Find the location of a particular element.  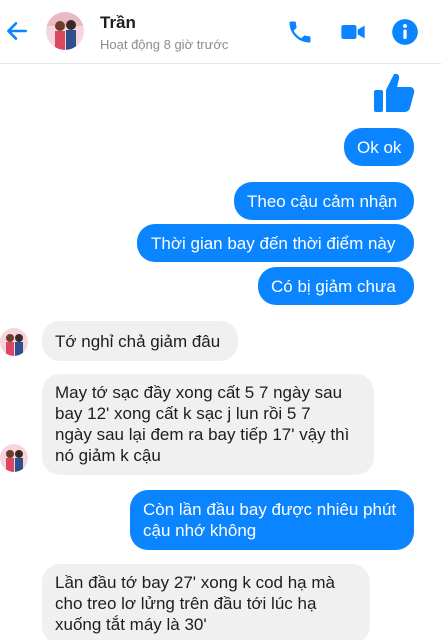

message-text: Thời gian bay đến thời điểm này is located at coordinates (273, 243).